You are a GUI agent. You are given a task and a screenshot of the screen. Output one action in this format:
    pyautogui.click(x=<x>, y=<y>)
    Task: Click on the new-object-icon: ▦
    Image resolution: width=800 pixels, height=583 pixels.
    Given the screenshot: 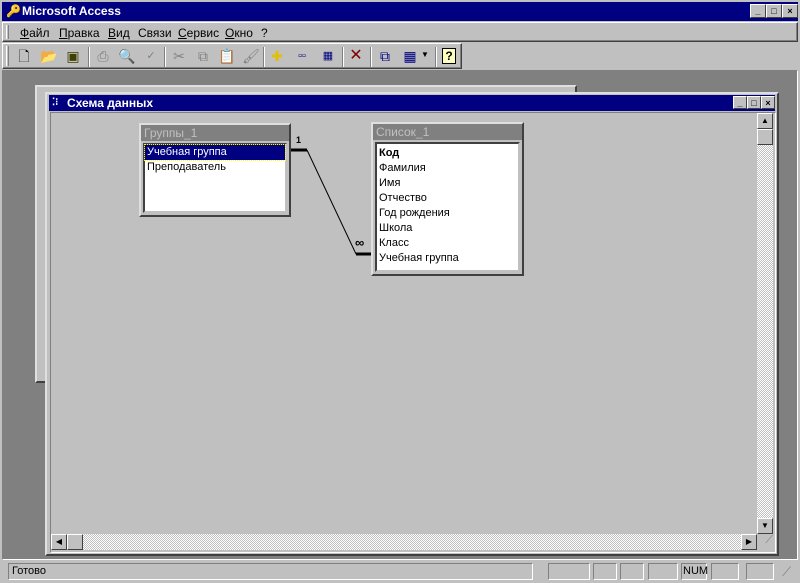 What is the action you would take?
    pyautogui.click(x=410, y=56)
    